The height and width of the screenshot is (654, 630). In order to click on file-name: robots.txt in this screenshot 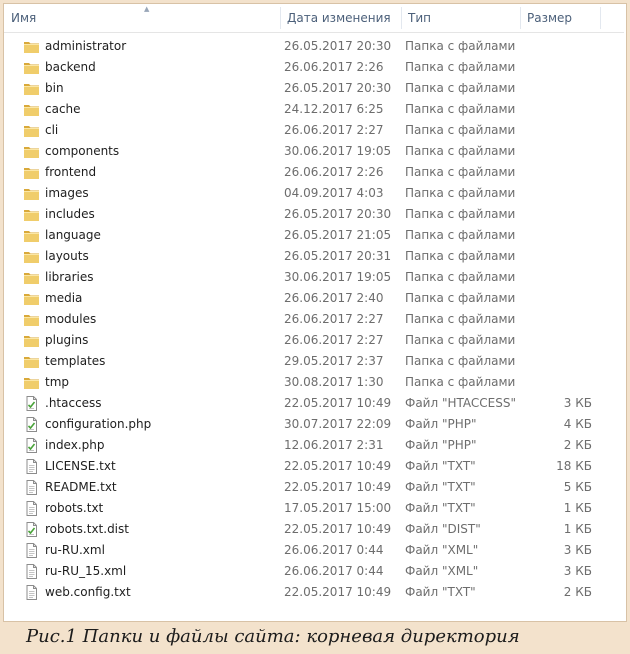, I will do `click(74, 508)`.